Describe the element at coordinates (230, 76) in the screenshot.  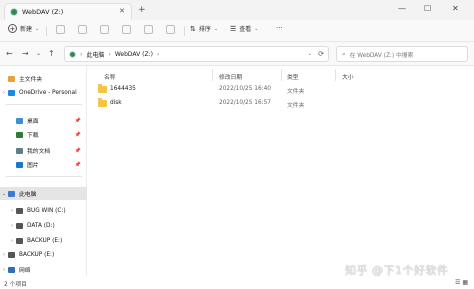
I see `column-date: 修改日期` at that location.